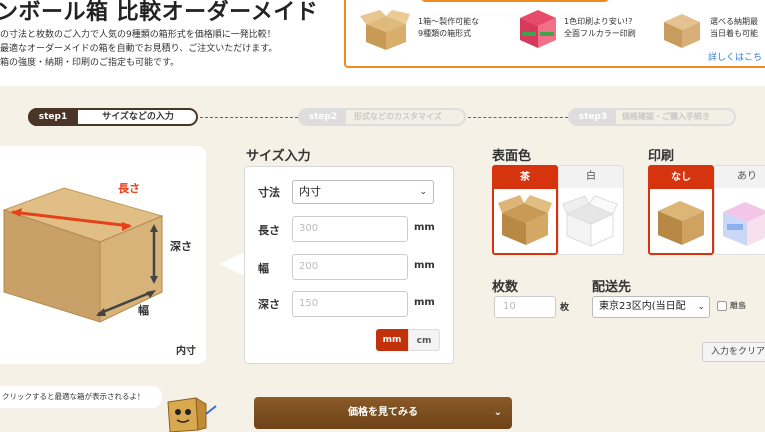  Describe the element at coordinates (744, 224) in the screenshot. I see `logo-box-icon` at that location.